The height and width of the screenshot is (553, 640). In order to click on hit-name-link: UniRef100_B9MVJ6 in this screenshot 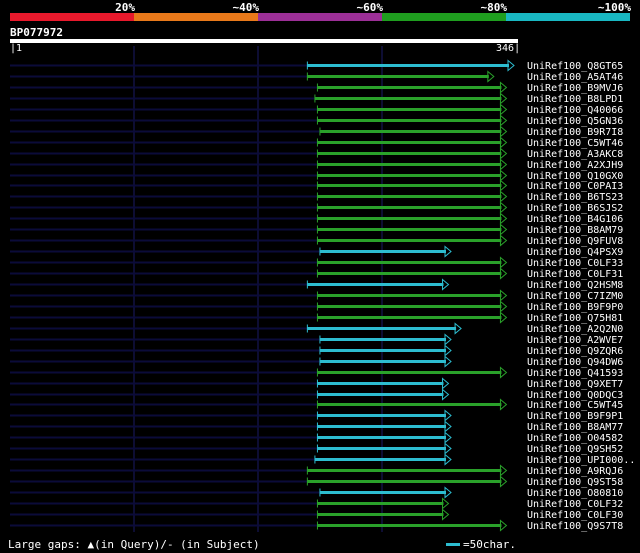, I will do `click(575, 88)`.